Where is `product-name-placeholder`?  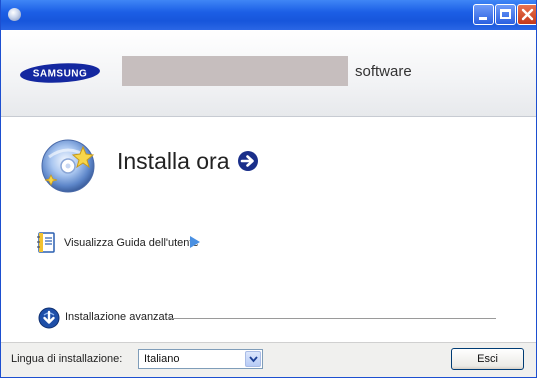
product-name-placeholder is located at coordinates (235, 71).